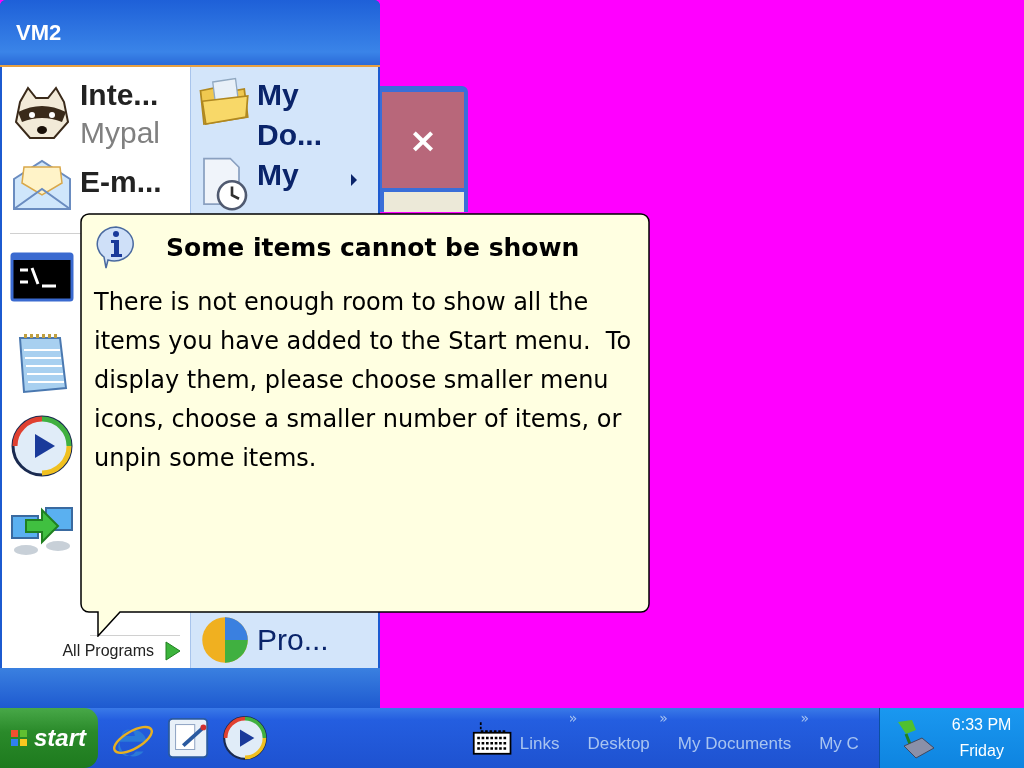 The image size is (1024, 768). Describe the element at coordinates (618, 744) in the screenshot. I see `toolbar-label: Desktop` at that location.